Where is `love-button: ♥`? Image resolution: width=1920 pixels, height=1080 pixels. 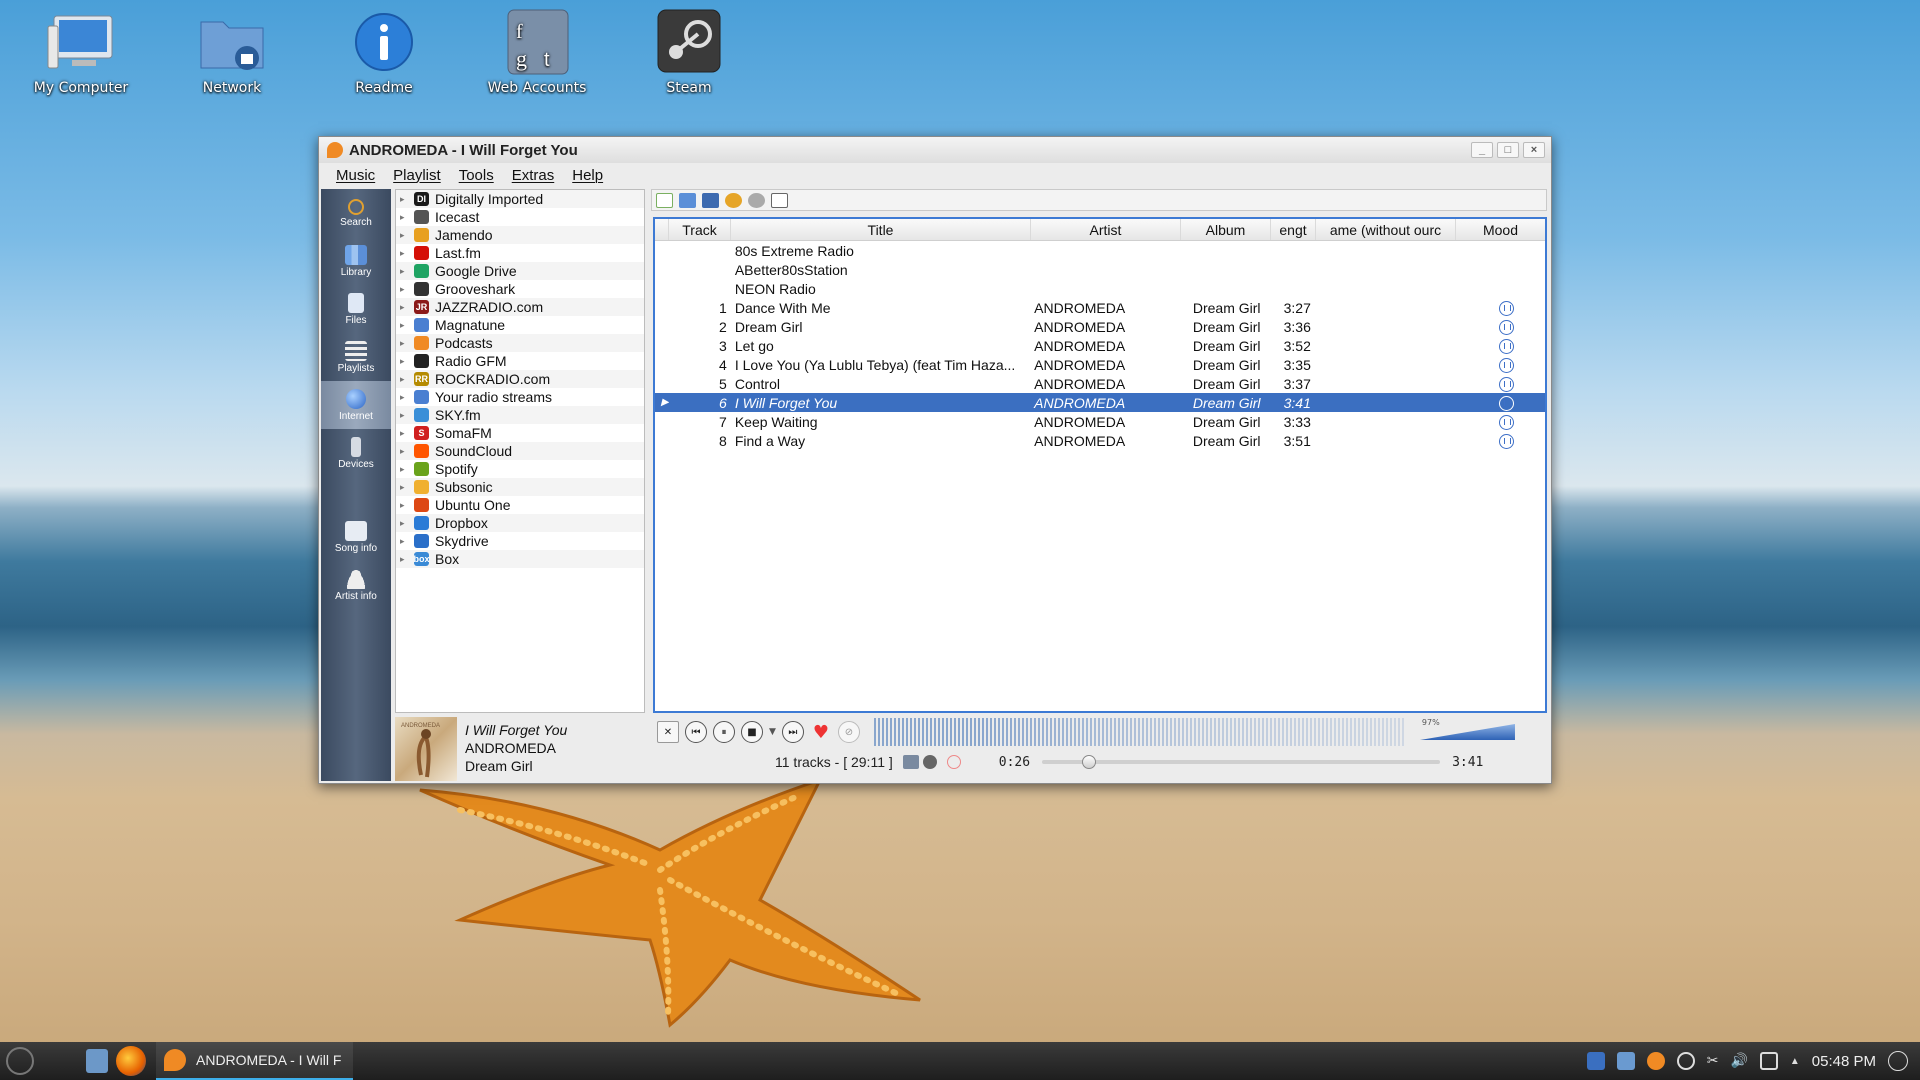
love-button: ♥ is located at coordinates (821, 732).